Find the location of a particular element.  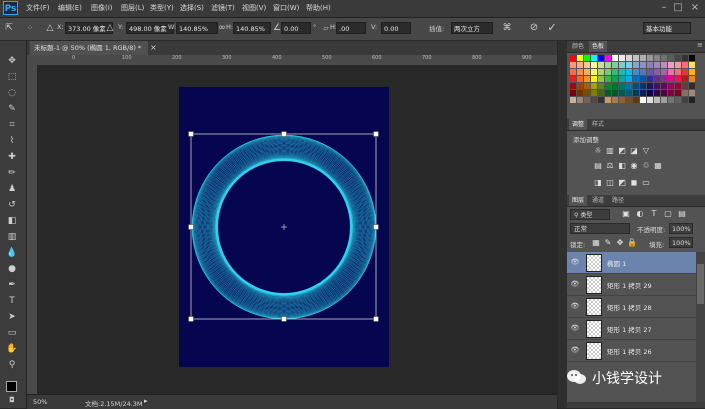

filter-adjust-icon: ◐ is located at coordinates (640, 214).